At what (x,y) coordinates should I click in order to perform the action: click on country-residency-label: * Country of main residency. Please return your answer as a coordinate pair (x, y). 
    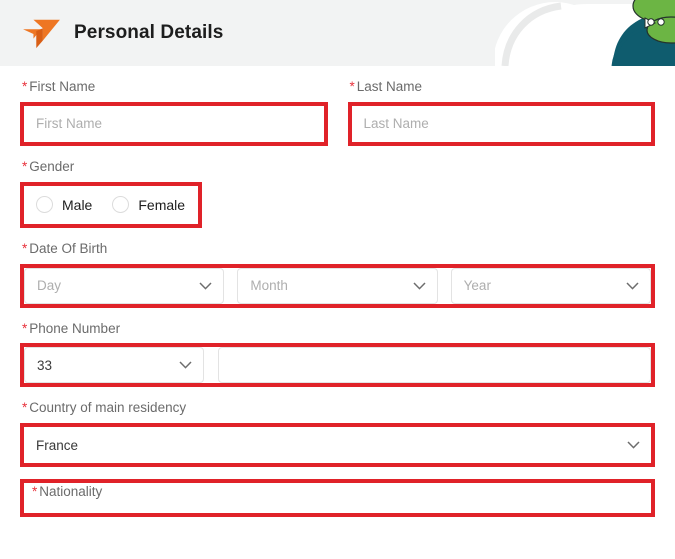
    Looking at the image, I should click on (337, 411).